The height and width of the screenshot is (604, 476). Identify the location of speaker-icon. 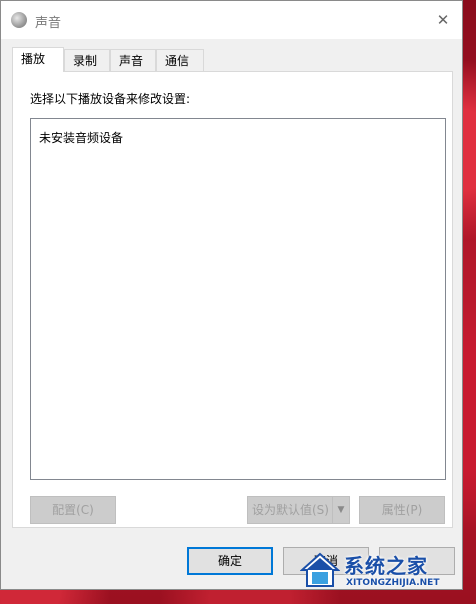
(19, 20).